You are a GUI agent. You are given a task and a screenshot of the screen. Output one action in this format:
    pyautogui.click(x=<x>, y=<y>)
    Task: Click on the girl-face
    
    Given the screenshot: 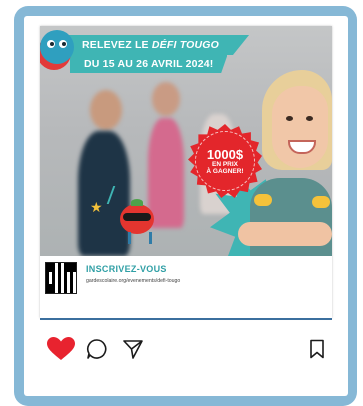 What is the action you would take?
    pyautogui.click(x=300, y=127)
    